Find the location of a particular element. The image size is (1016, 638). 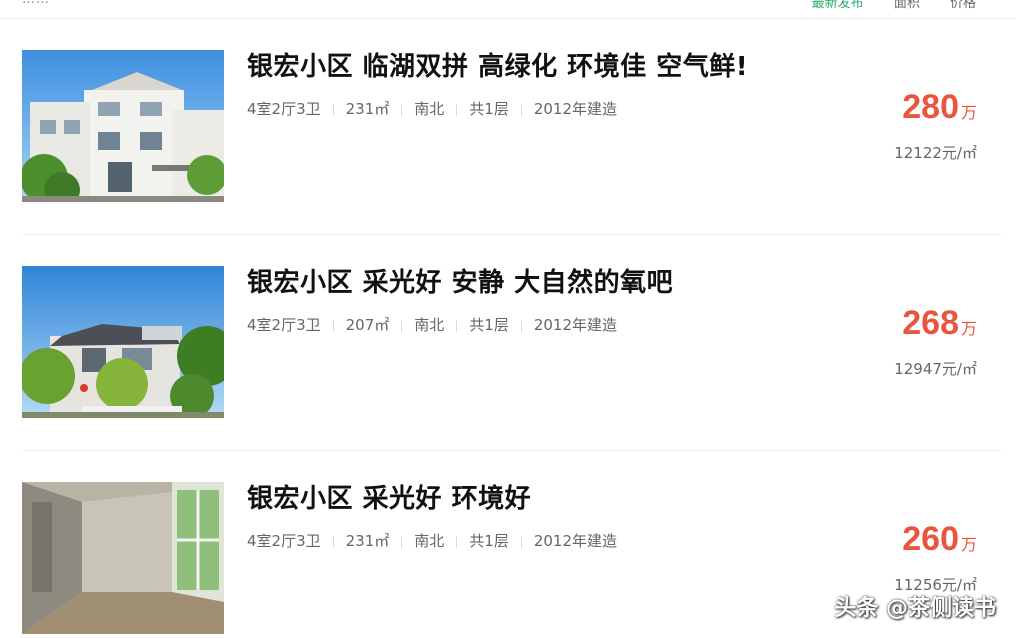

total-price: 280 万 is located at coordinates (939, 107).